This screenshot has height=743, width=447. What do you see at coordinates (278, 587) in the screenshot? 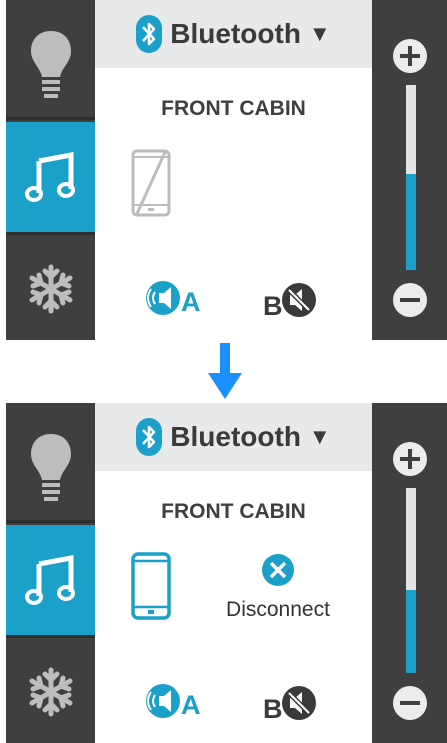
I see `disconnect-button: Disconnect` at bounding box center [278, 587].